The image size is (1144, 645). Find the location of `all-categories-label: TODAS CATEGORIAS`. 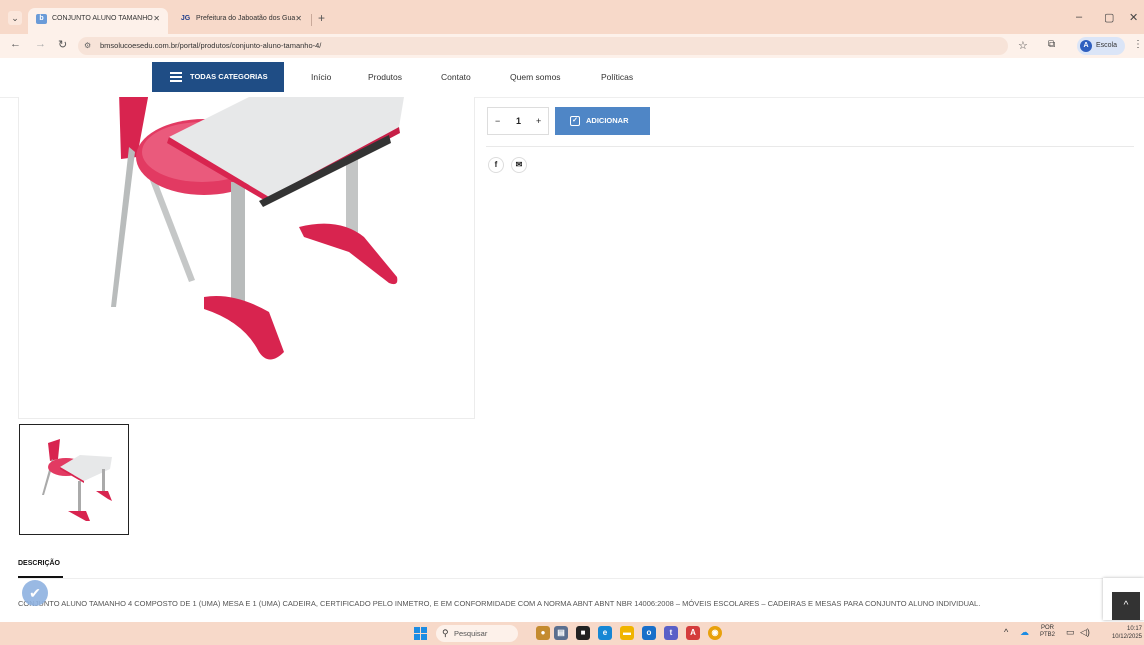

all-categories-label: TODAS CATEGORIAS is located at coordinates (229, 76).